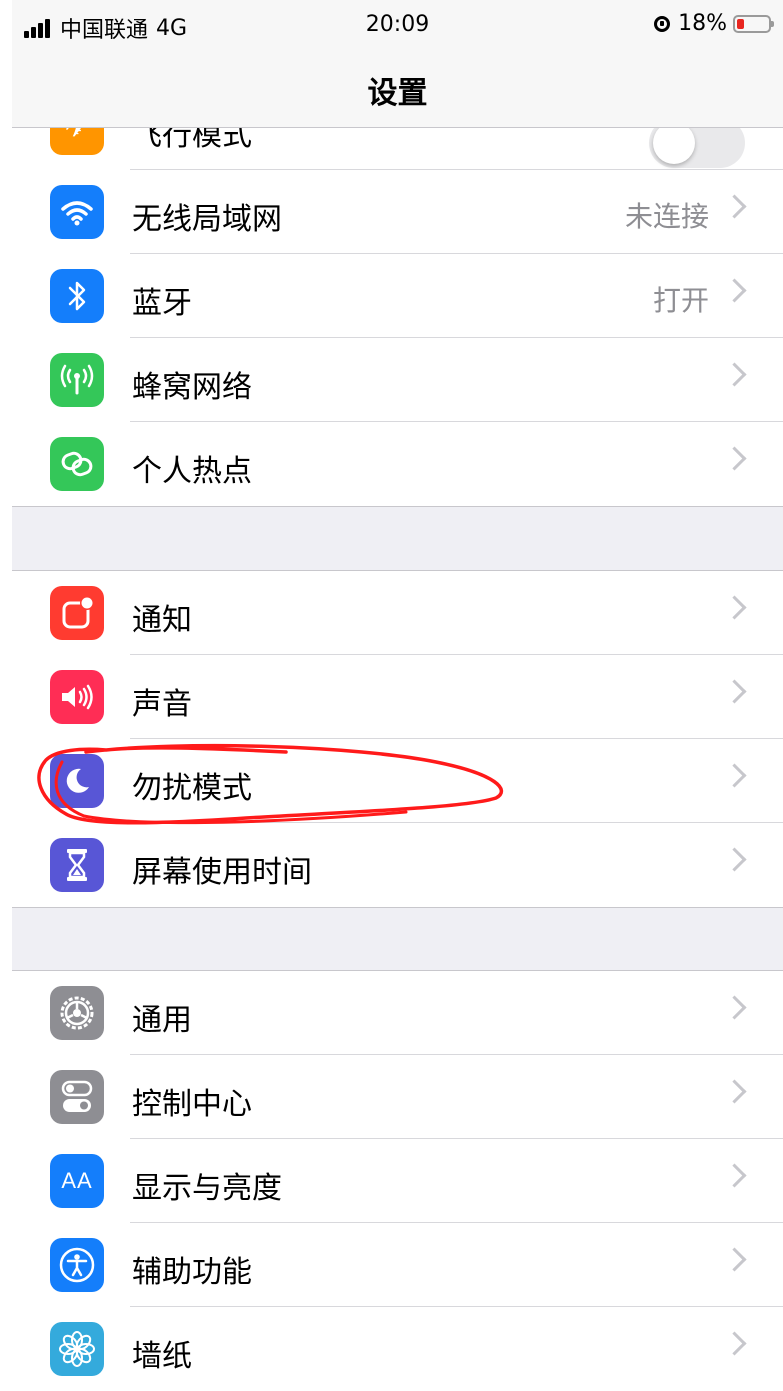 Image resolution: width=783 pixels, height=1391 pixels. What do you see at coordinates (662, 23) in the screenshot?
I see `rotation-lock-icon` at bounding box center [662, 23].